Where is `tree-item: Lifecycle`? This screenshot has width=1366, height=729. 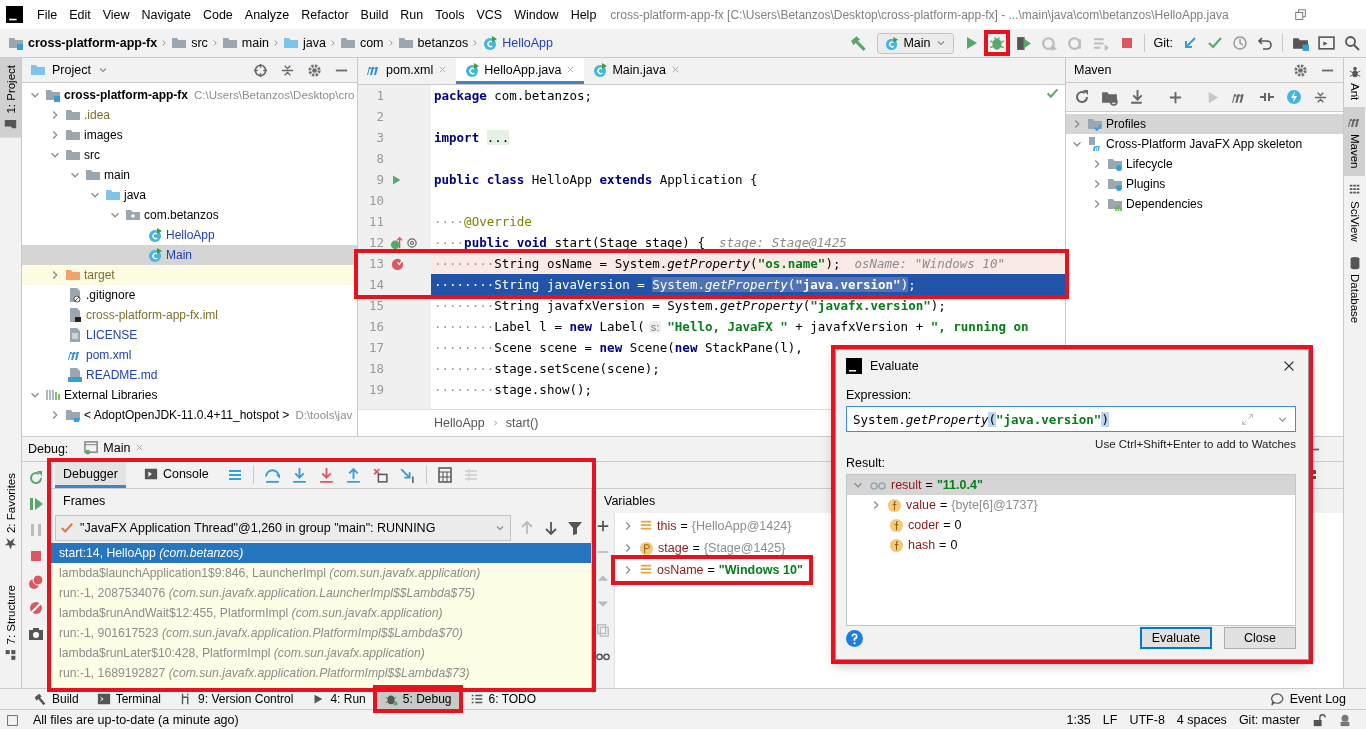
tree-item: Lifecycle is located at coordinates (1204, 164).